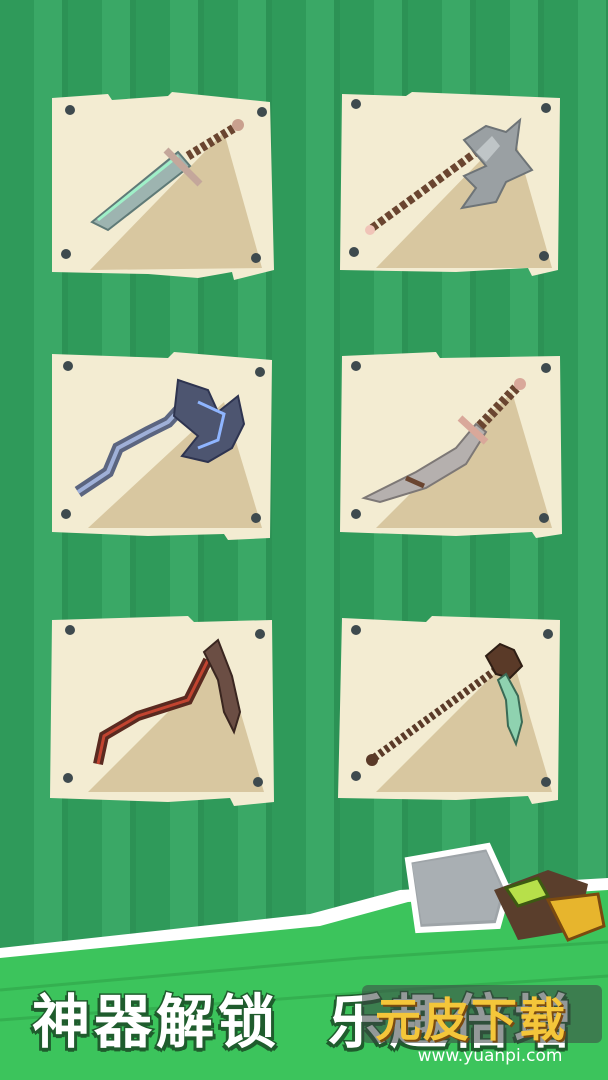 Image resolution: width=608 pixels, height=1080 pixels. I want to click on weapon-card-serrated-blade, so click(449, 445).